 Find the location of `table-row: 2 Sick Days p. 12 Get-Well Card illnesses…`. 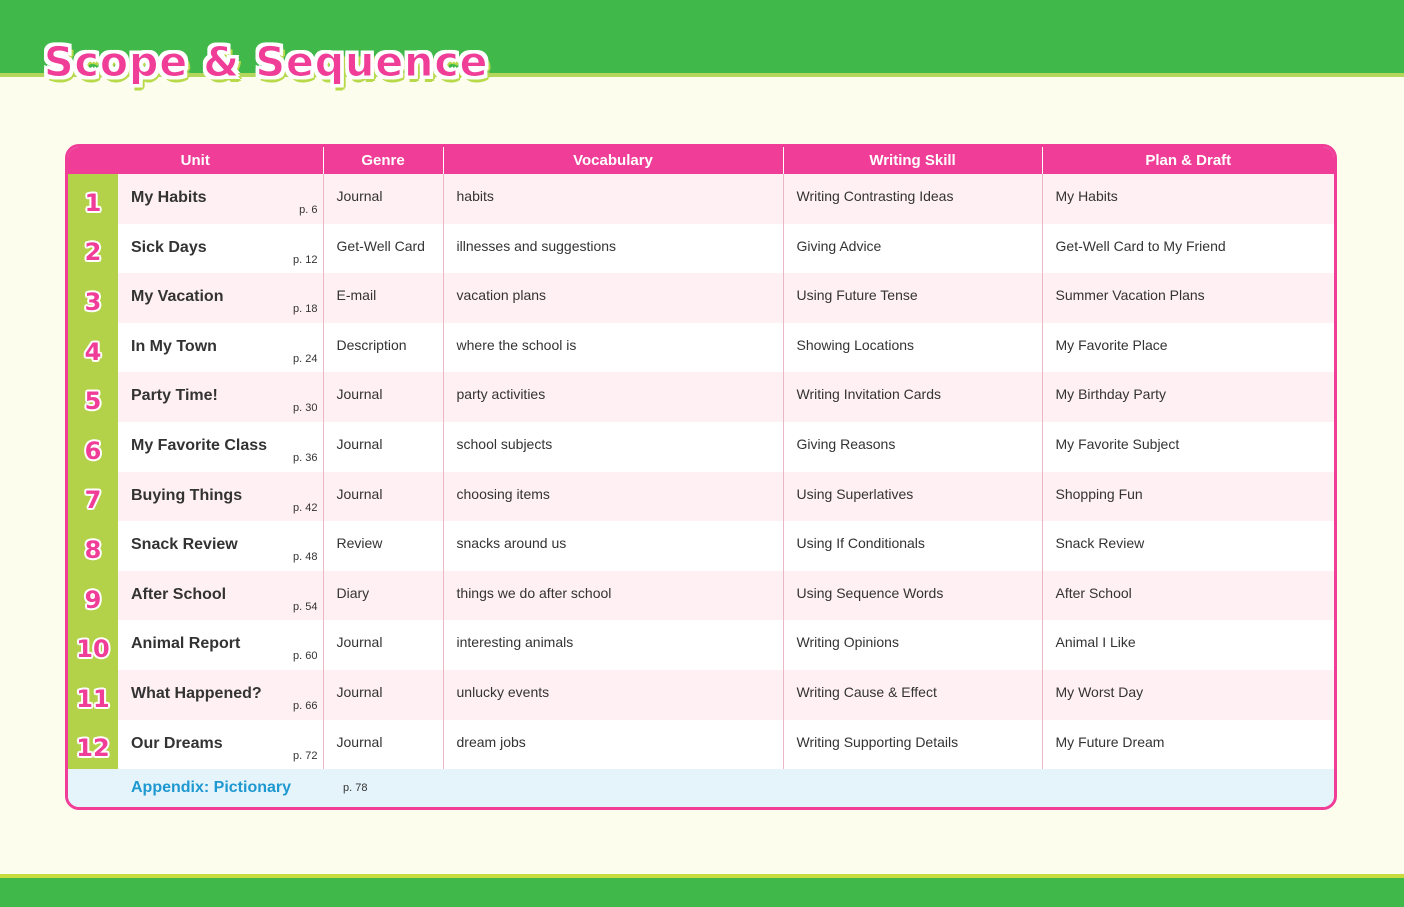

table-row: 2 Sick Days p. 12 Get-Well Card illnesses… is located at coordinates (701, 248).